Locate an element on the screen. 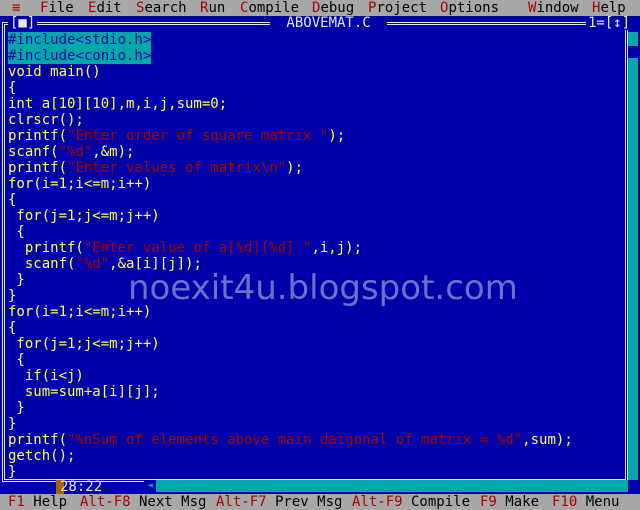  code-text: if(i<j) is located at coordinates (46, 376).